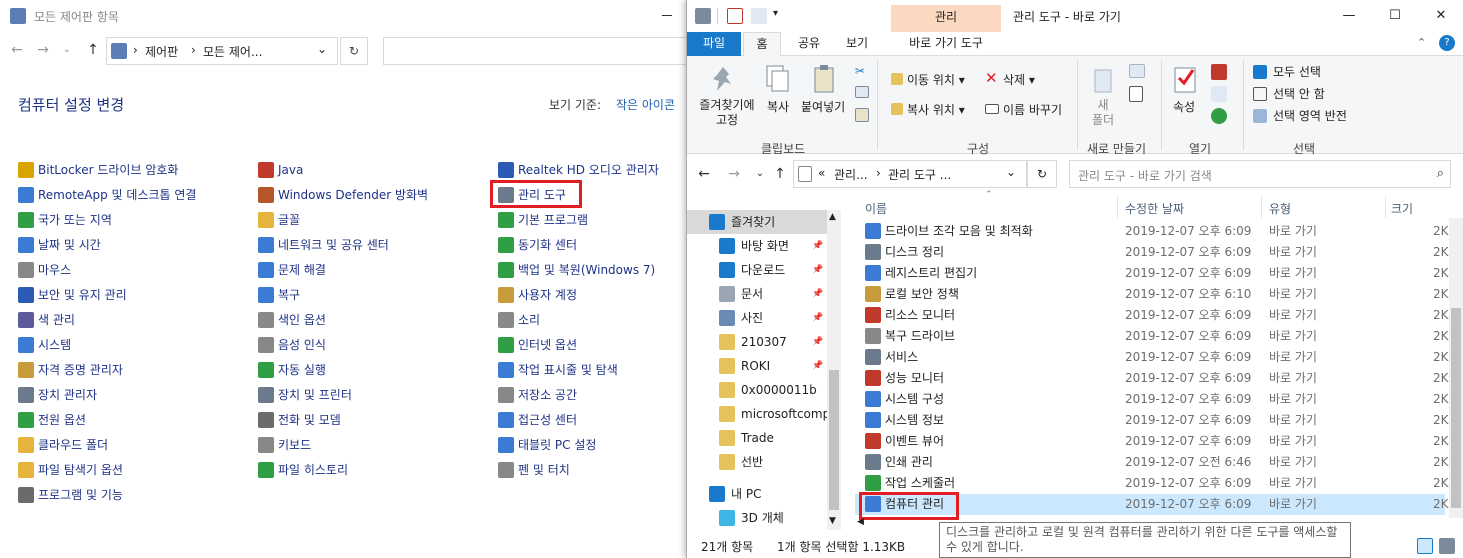 The image size is (1463, 558). I want to click on file-row: 인쇄 관리 2019-12-07 오전 6:46 바로 가기 2K, so click(1152, 462).